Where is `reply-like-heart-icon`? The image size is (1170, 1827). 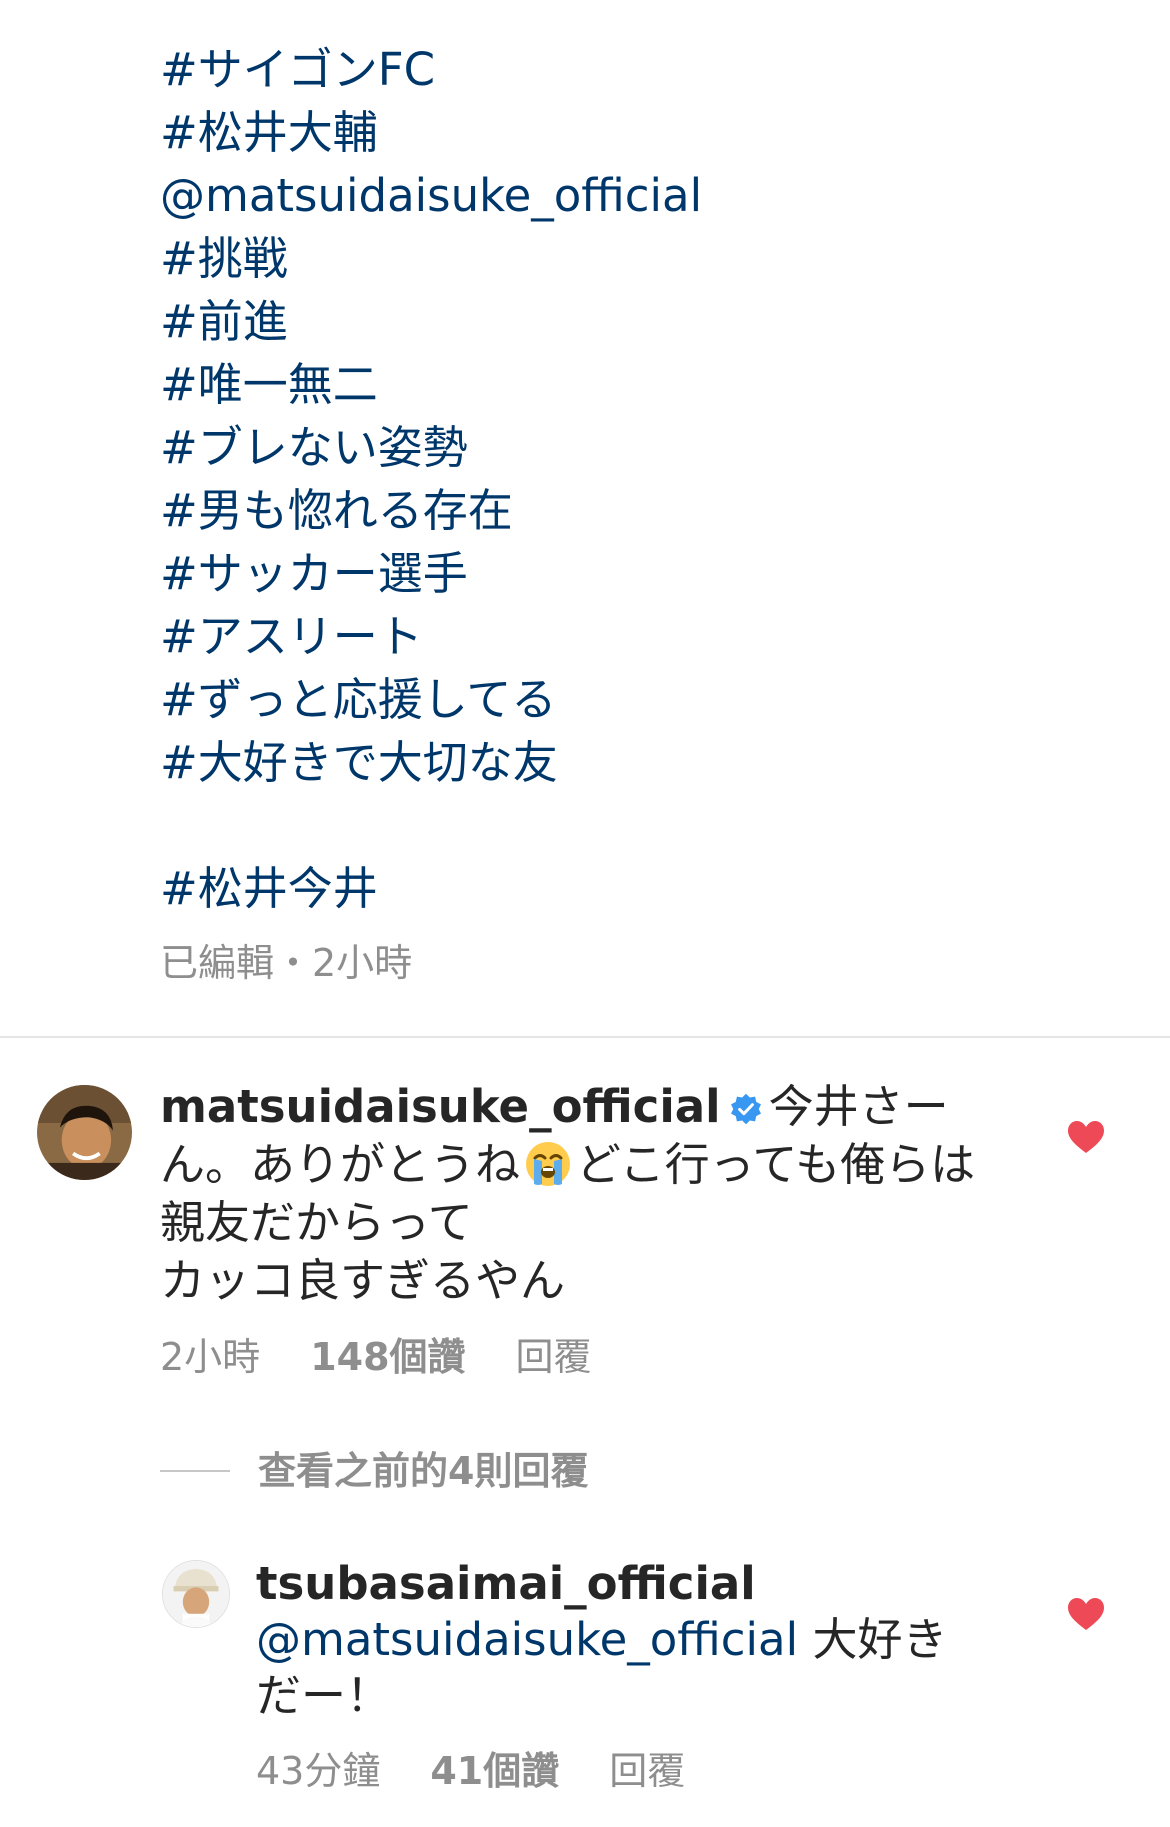 reply-like-heart-icon is located at coordinates (1086, 1614).